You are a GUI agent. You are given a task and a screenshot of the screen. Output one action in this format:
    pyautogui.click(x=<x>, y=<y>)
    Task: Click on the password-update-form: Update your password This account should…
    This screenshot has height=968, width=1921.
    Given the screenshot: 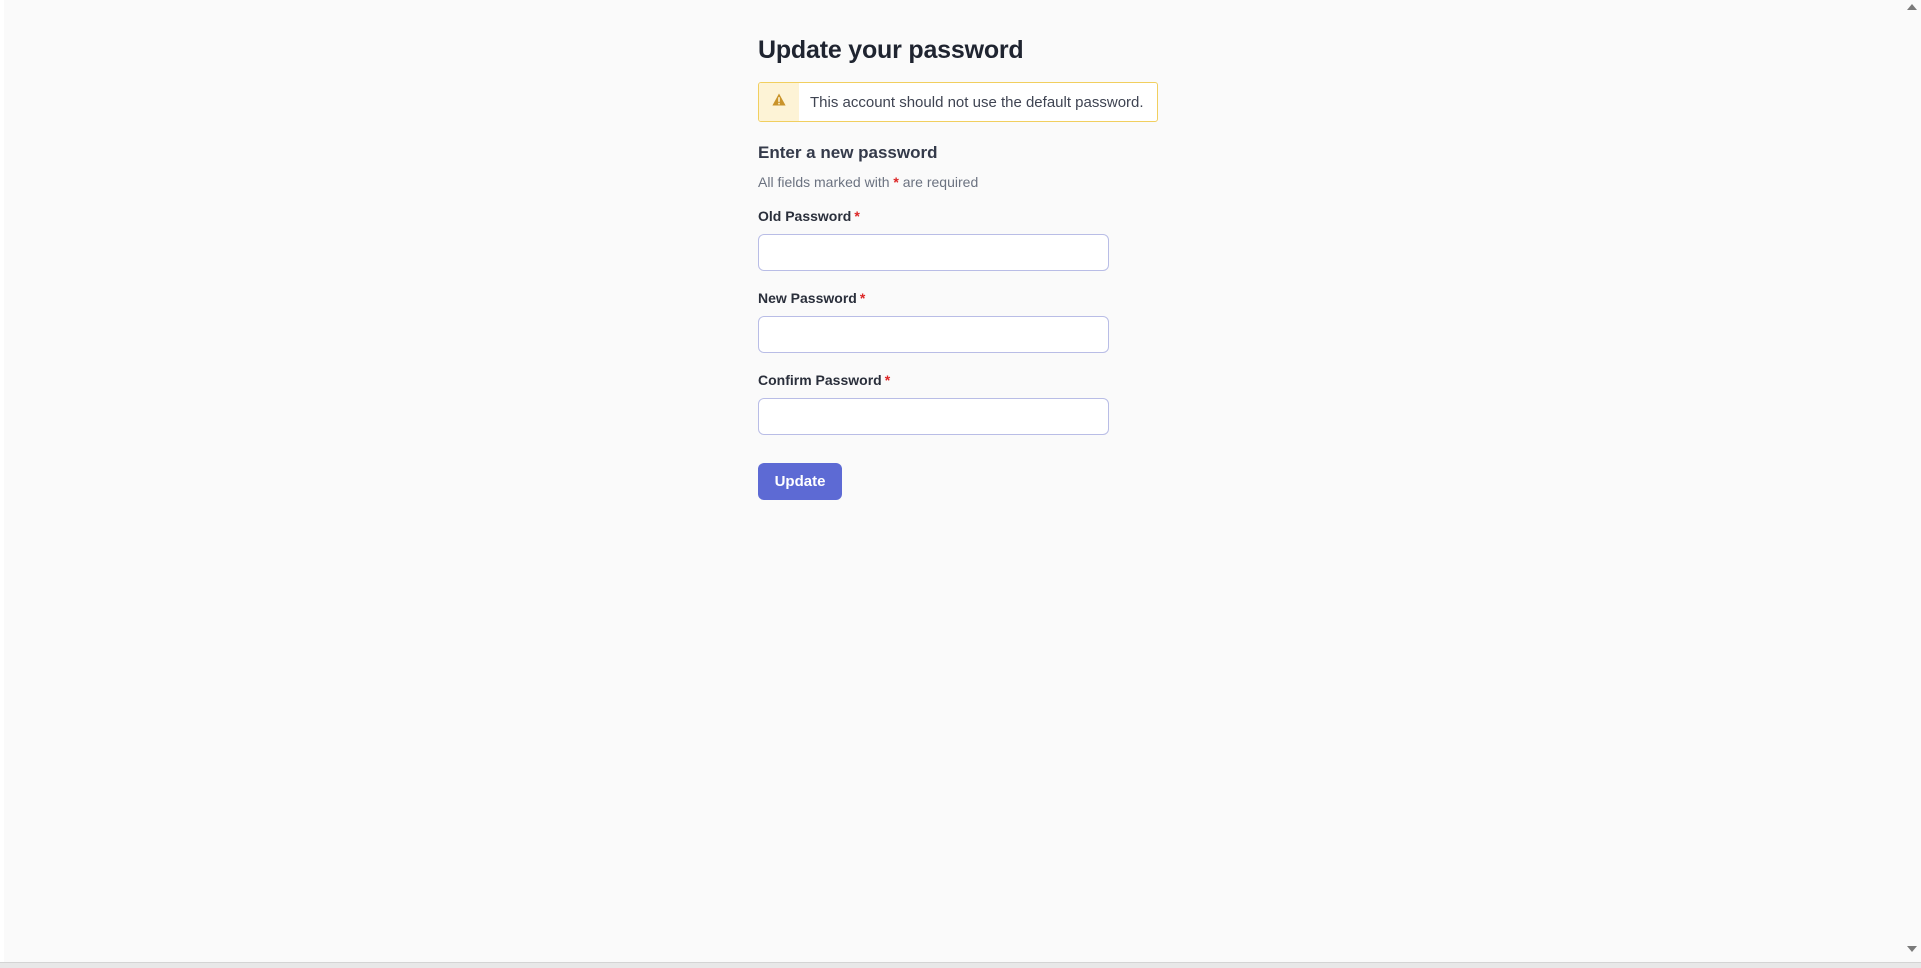 What is the action you would take?
    pyautogui.click(x=958, y=267)
    